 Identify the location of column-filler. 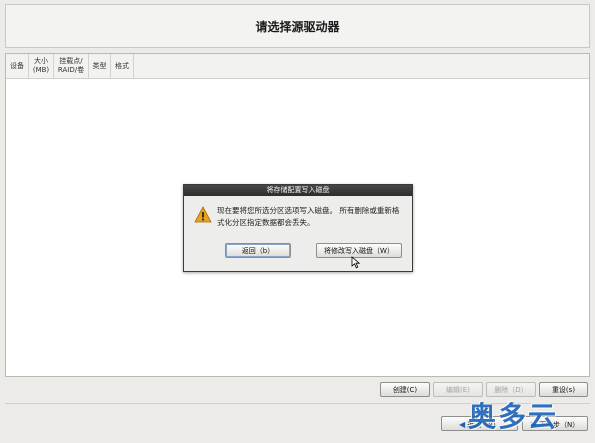
(361, 66).